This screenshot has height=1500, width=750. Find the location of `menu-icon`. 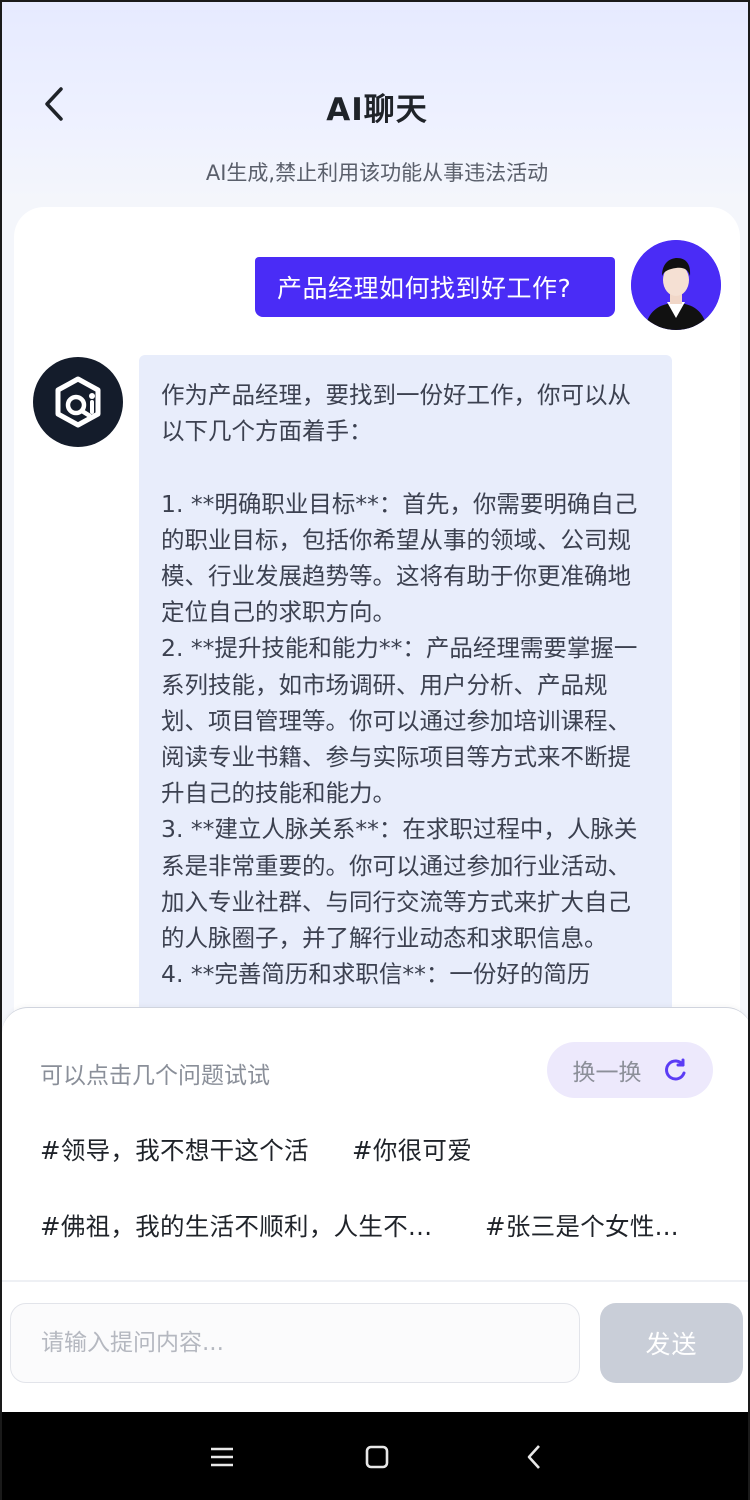

menu-icon is located at coordinates (222, 1457).